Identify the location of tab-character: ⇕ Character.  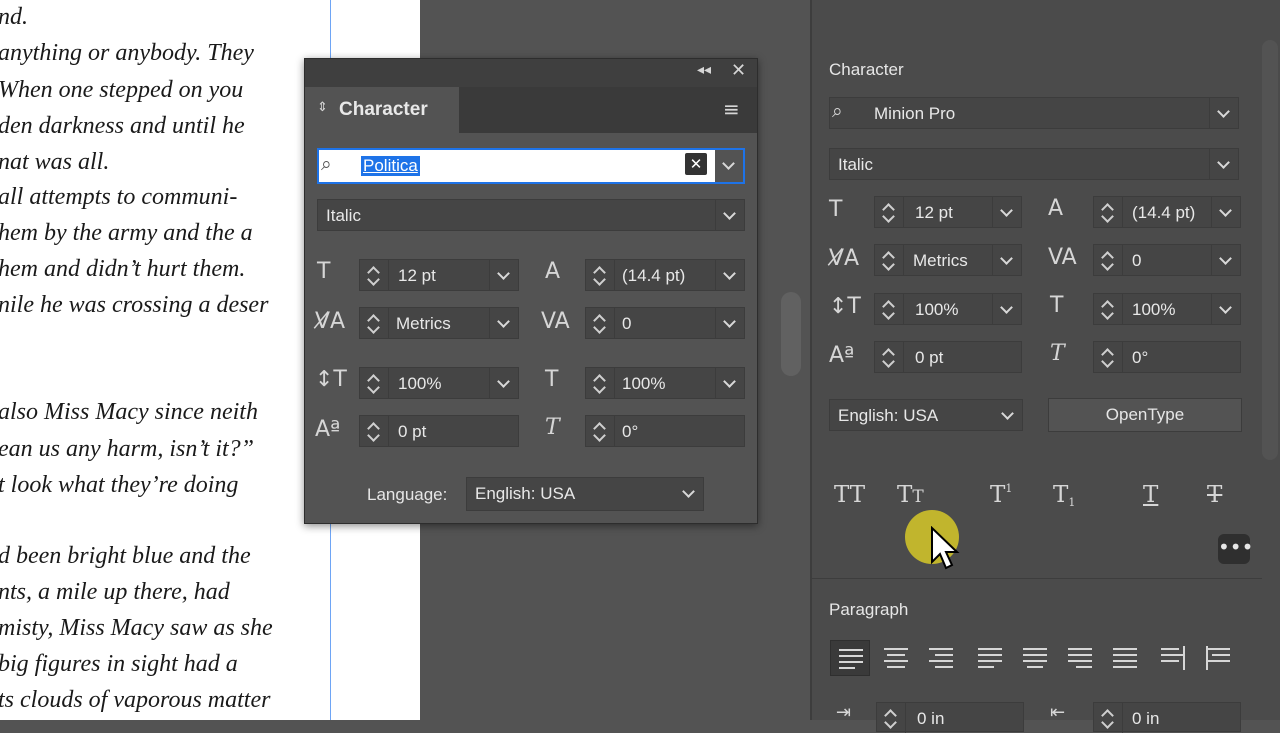
(382, 110).